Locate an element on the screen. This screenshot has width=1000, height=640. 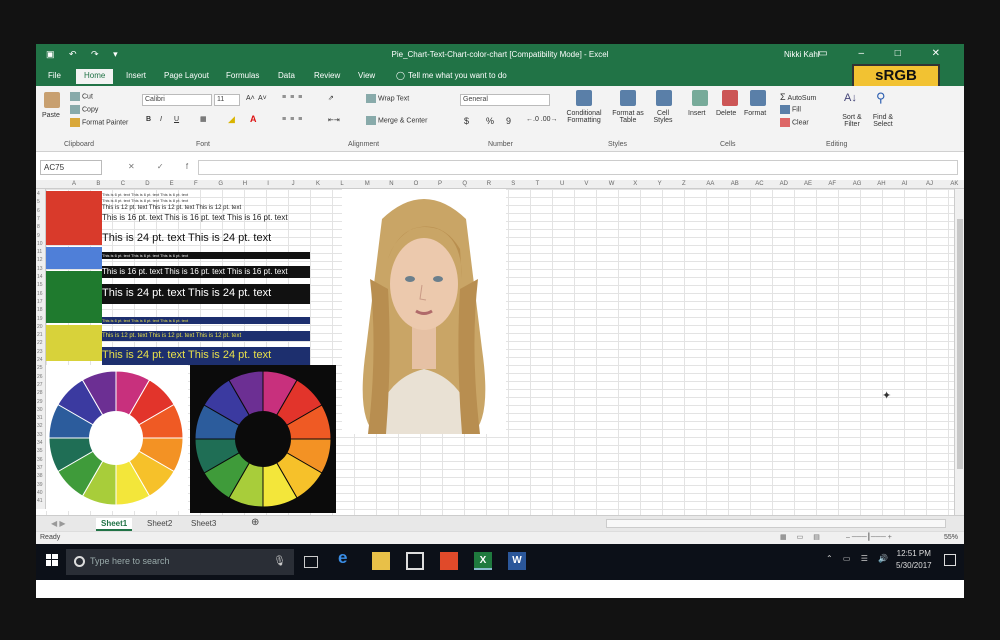
row-header: 32 is located at coordinates (40, 426).